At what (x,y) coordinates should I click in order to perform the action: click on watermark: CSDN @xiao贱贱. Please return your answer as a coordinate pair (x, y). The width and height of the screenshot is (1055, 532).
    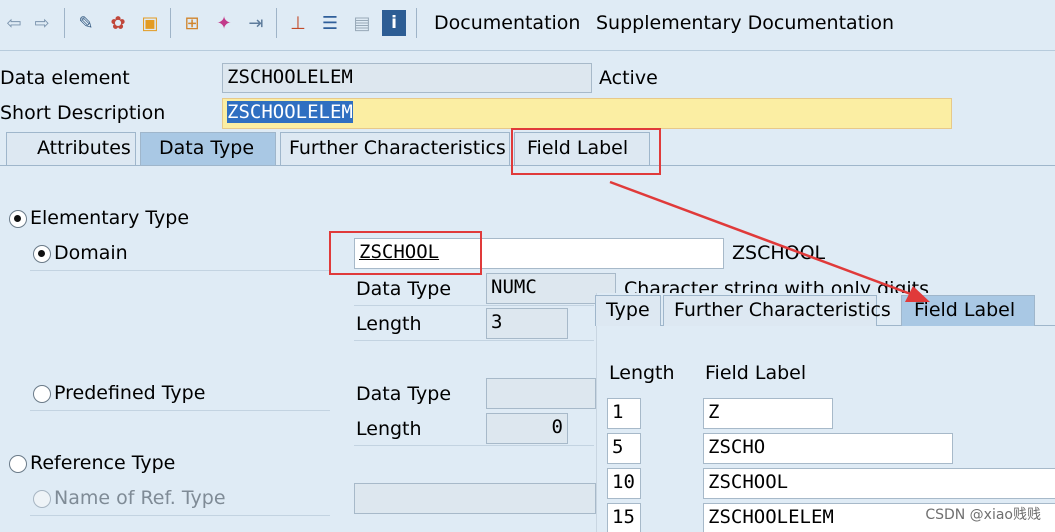
    Looking at the image, I should click on (983, 515).